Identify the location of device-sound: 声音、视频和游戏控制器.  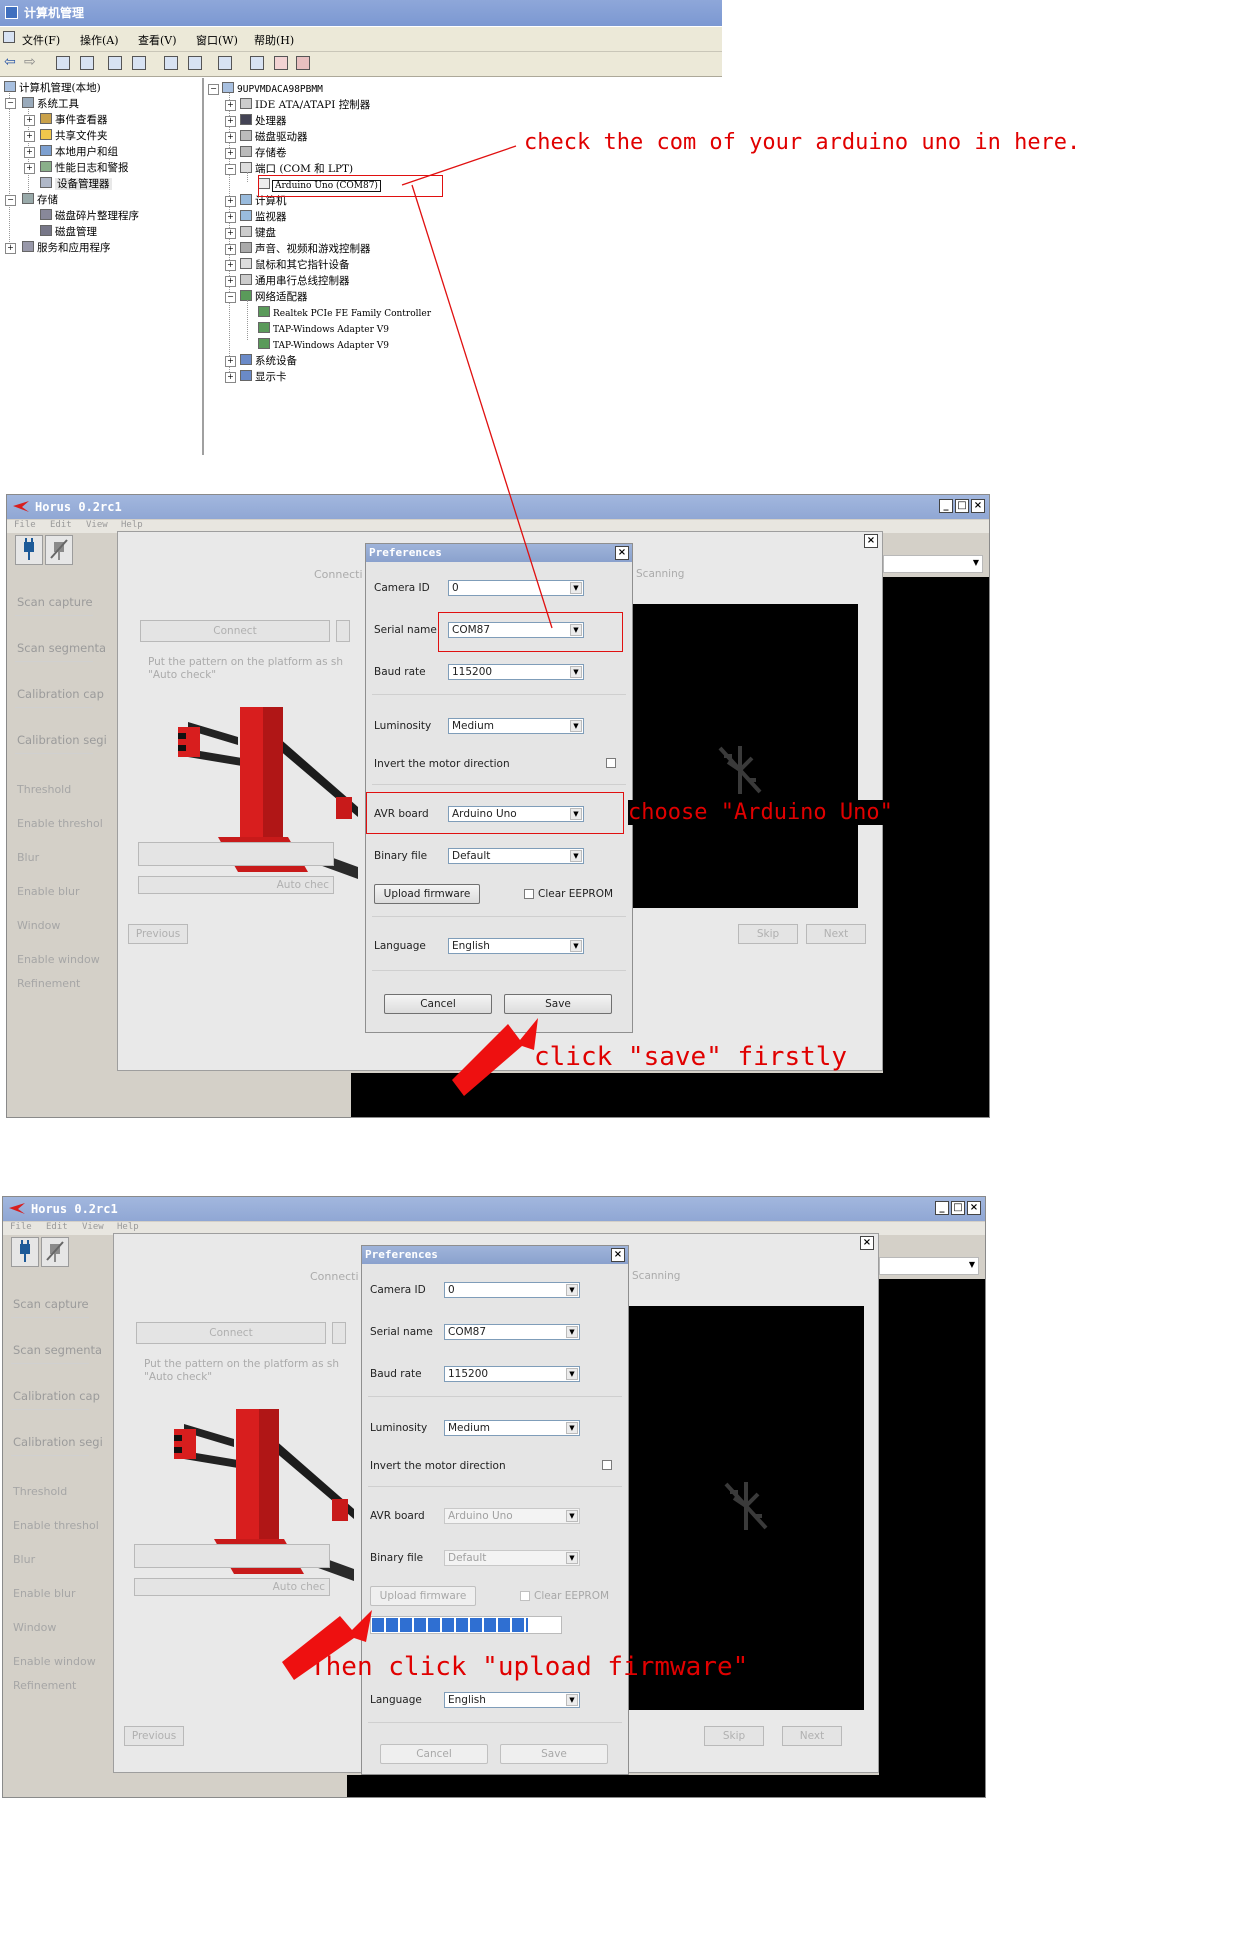
(305, 249).